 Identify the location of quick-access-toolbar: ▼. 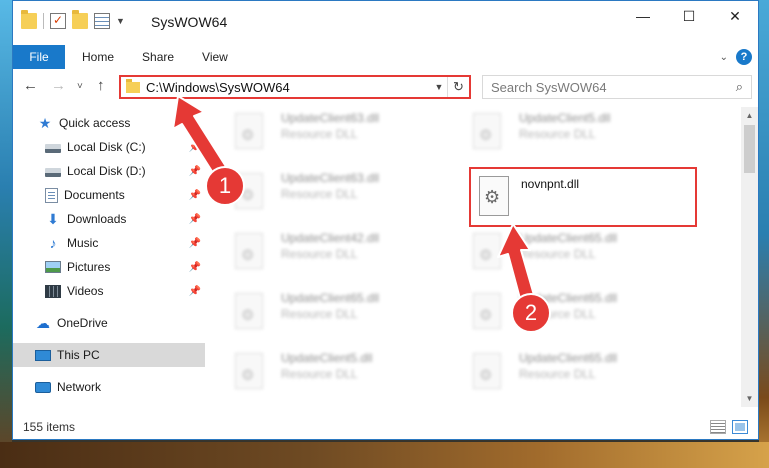
(73, 19).